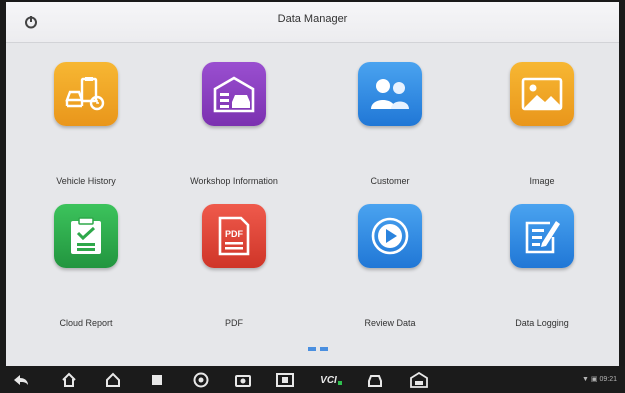 The width and height of the screenshot is (625, 393). Describe the element at coordinates (375, 380) in the screenshot. I see `car-icon` at that location.